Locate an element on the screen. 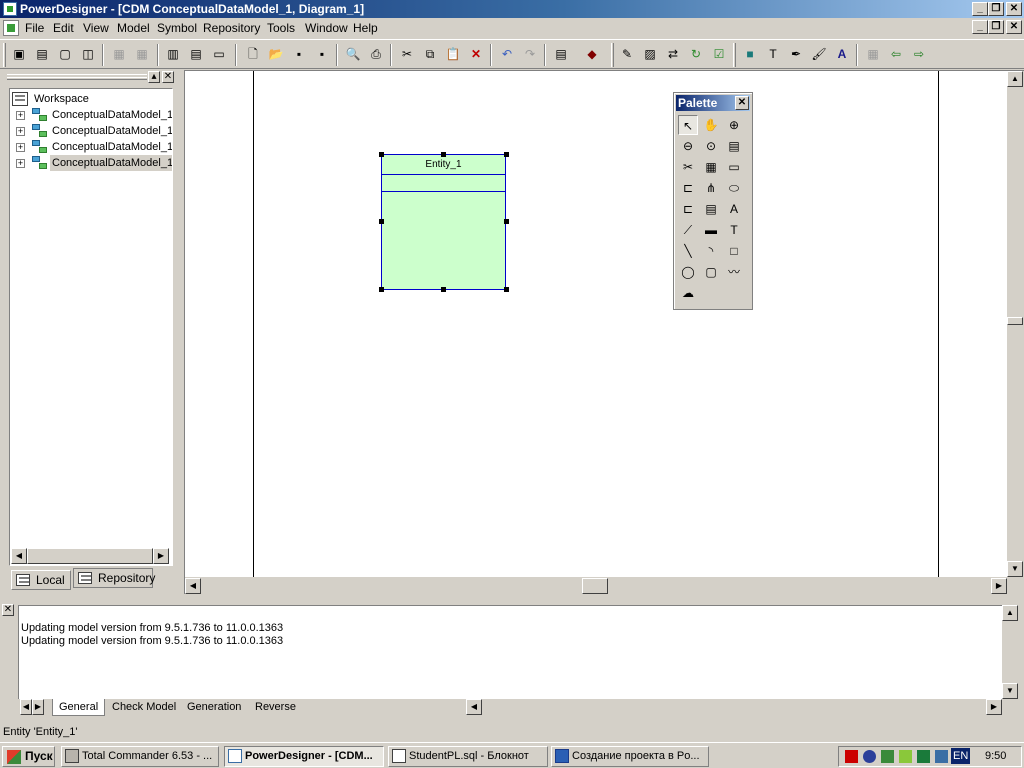  tab-general: General is located at coordinates (79, 707).